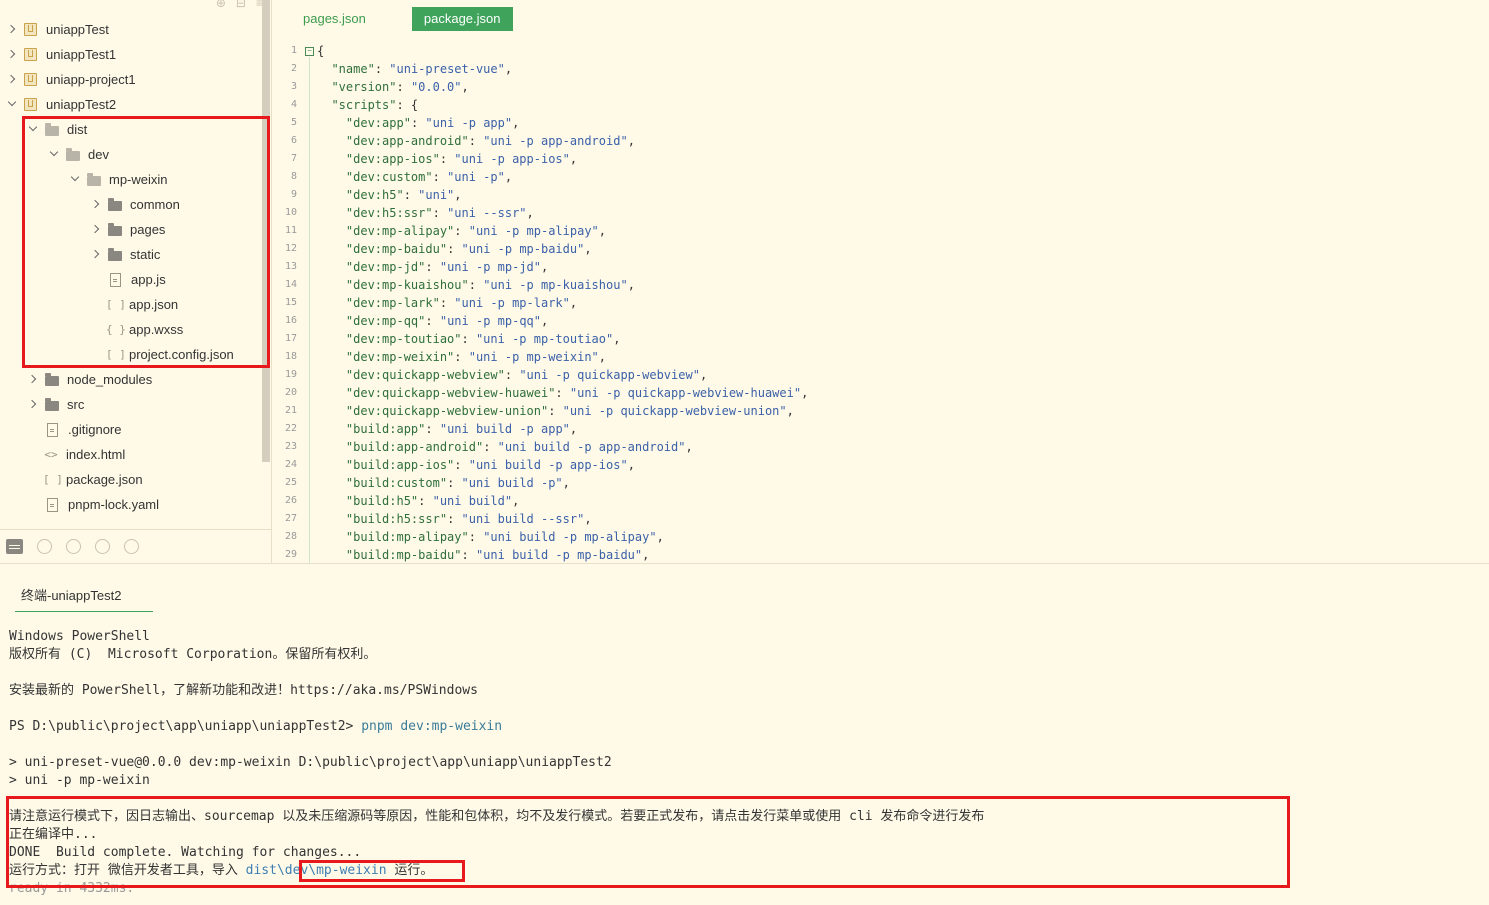 This screenshot has width=1489, height=905. I want to click on tree-item: static, so click(131, 254).